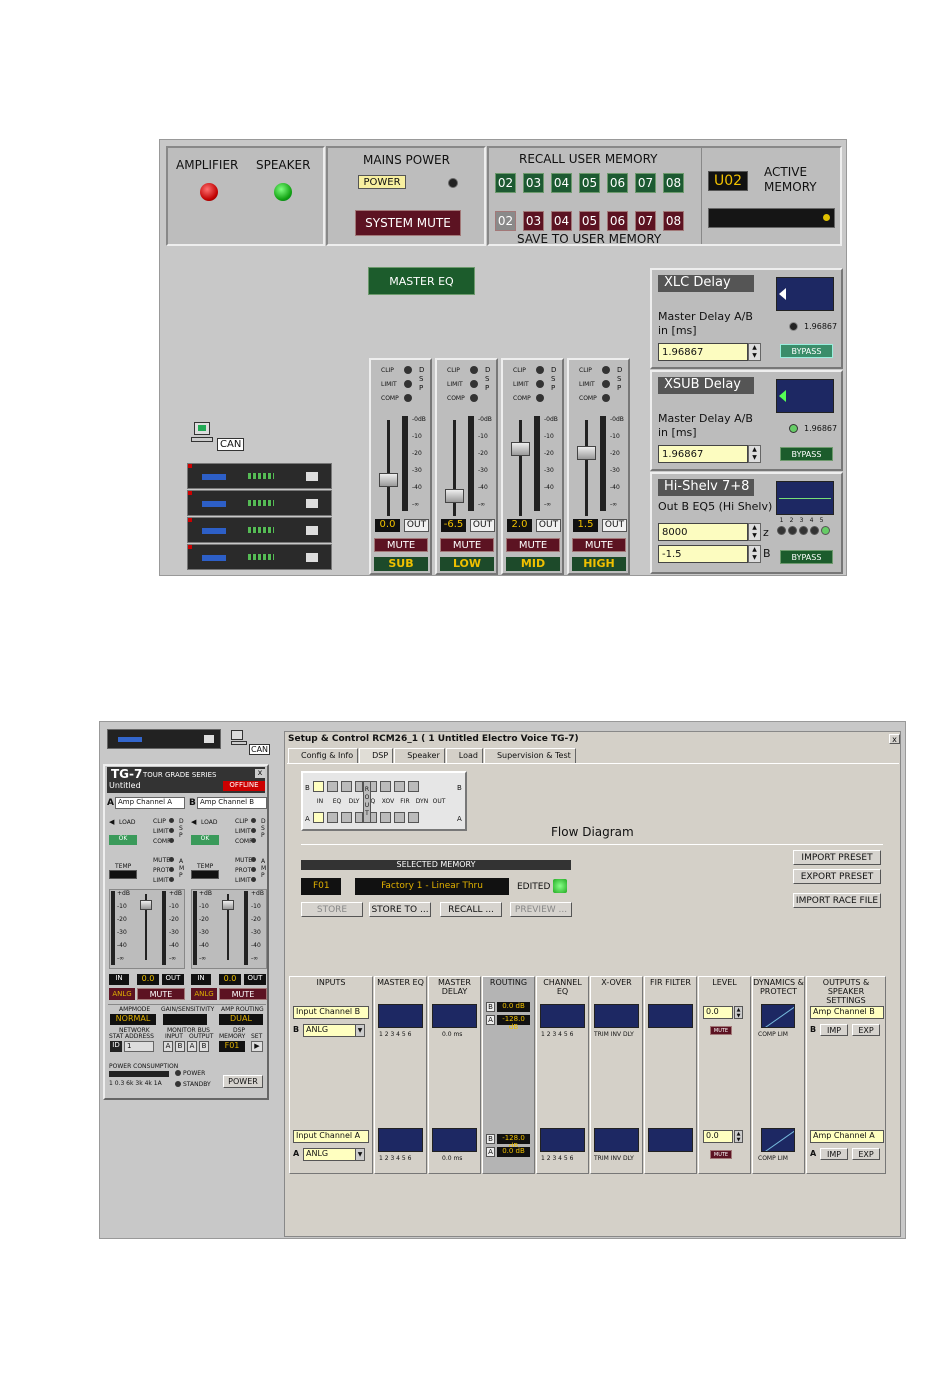  Describe the element at coordinates (721, 1154) in the screenshot. I see `row_a-mute-button: MUTE` at that location.